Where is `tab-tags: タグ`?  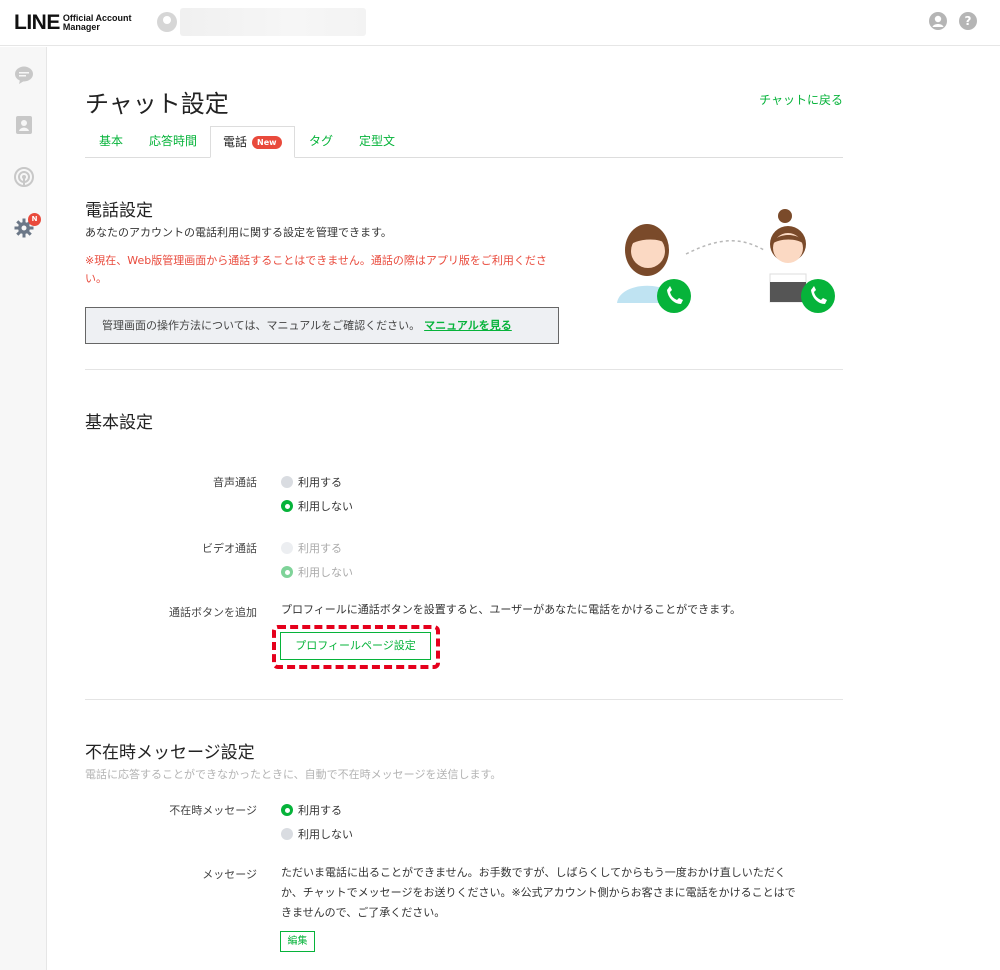
tab-tags: タグ is located at coordinates (321, 142).